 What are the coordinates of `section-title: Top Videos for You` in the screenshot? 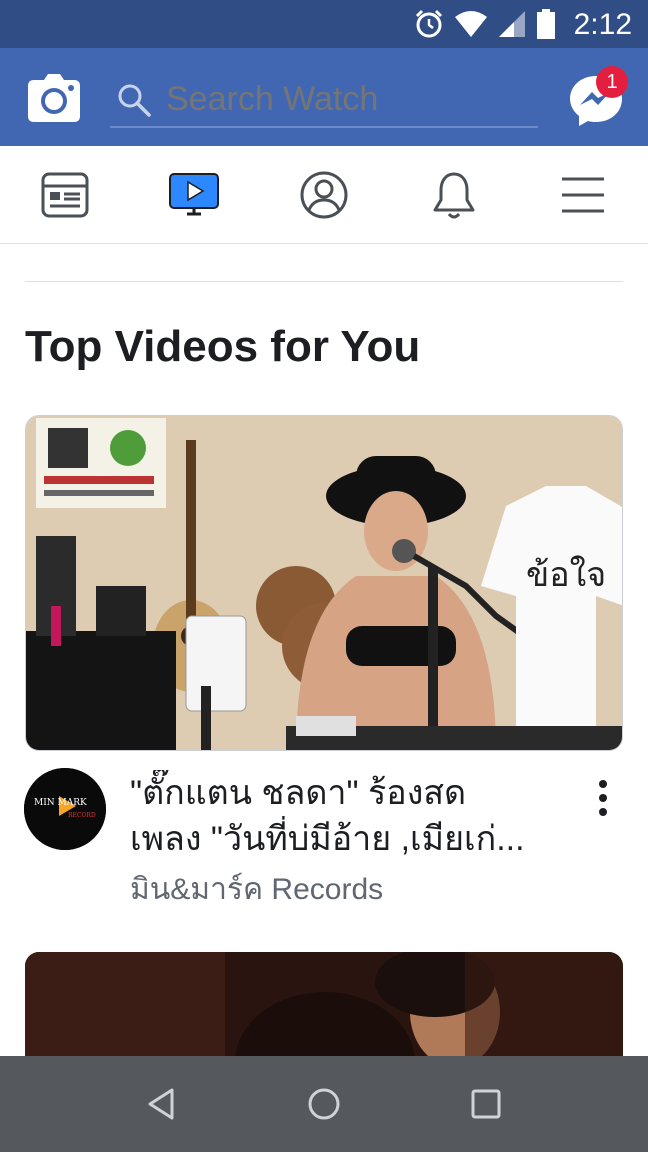 It's located at (223, 346).